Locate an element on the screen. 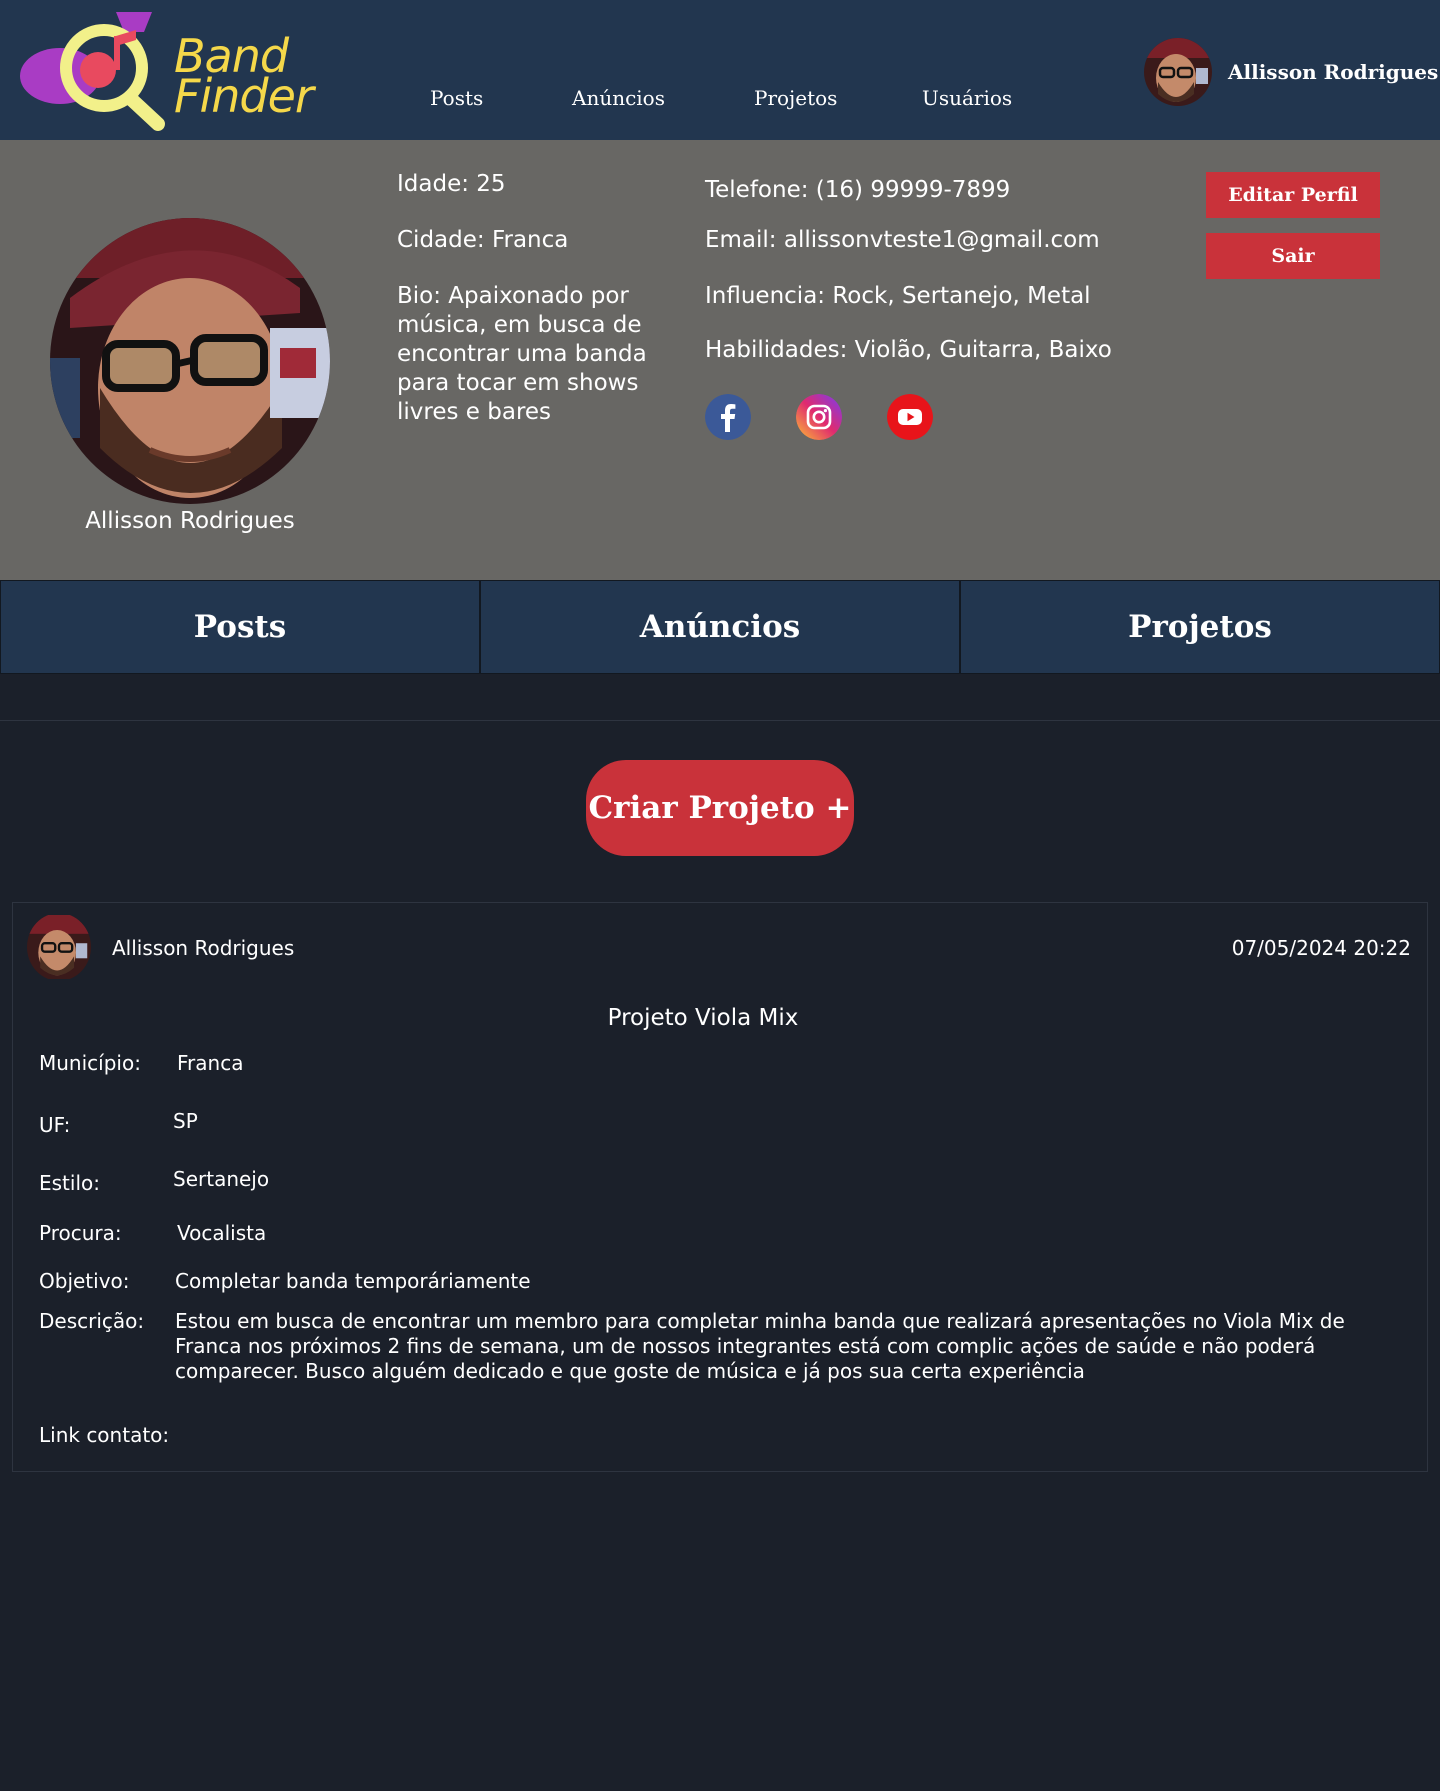 The height and width of the screenshot is (1791, 1440). card-author-avatar is located at coordinates (59, 947).